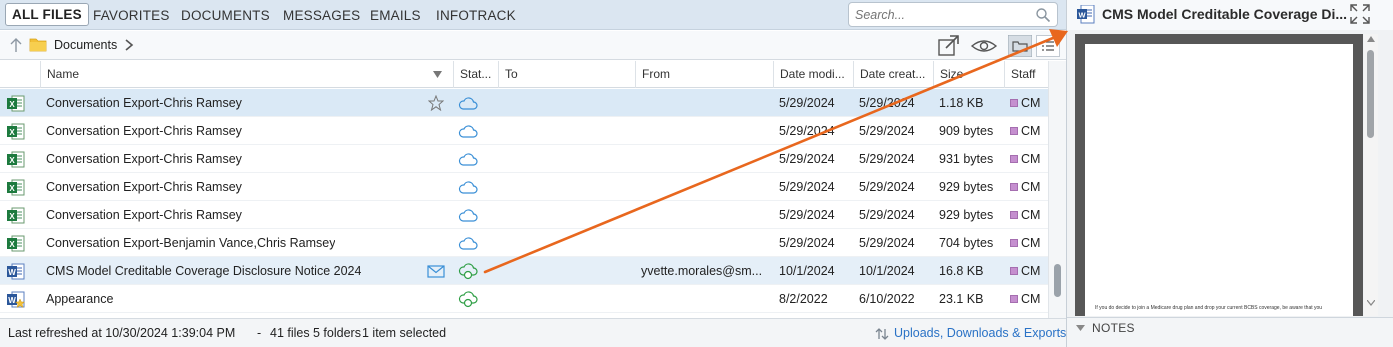  I want to click on up-arrow-icon, so click(16, 45).